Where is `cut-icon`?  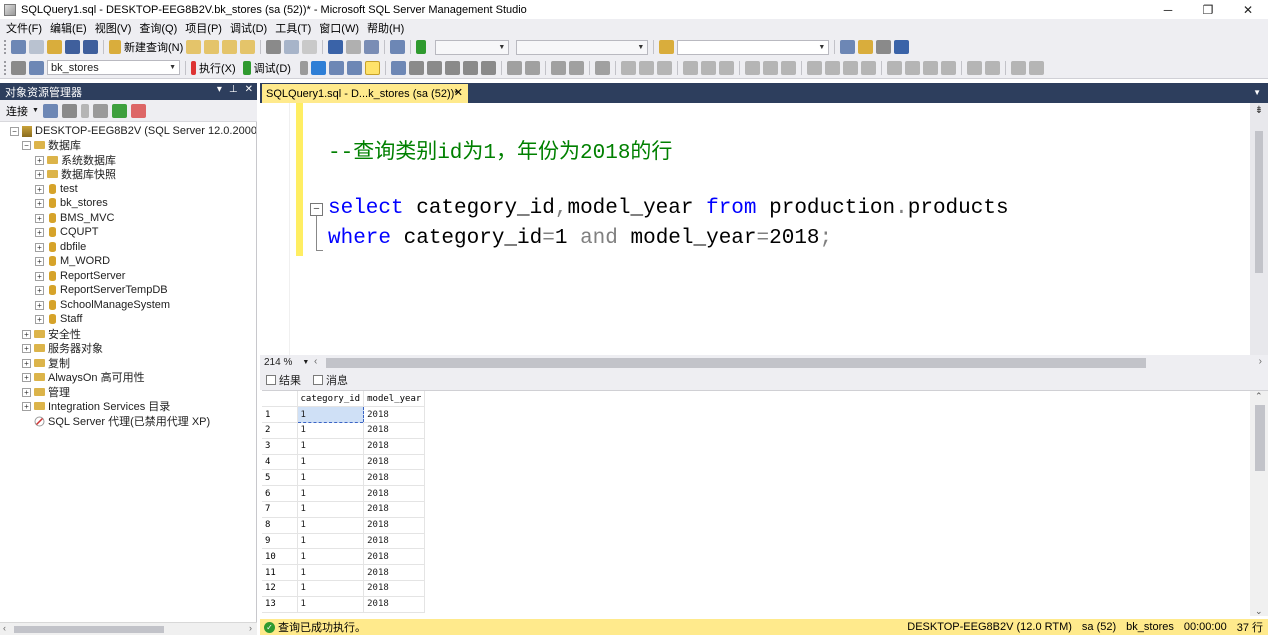
cut-icon is located at coordinates (274, 47).